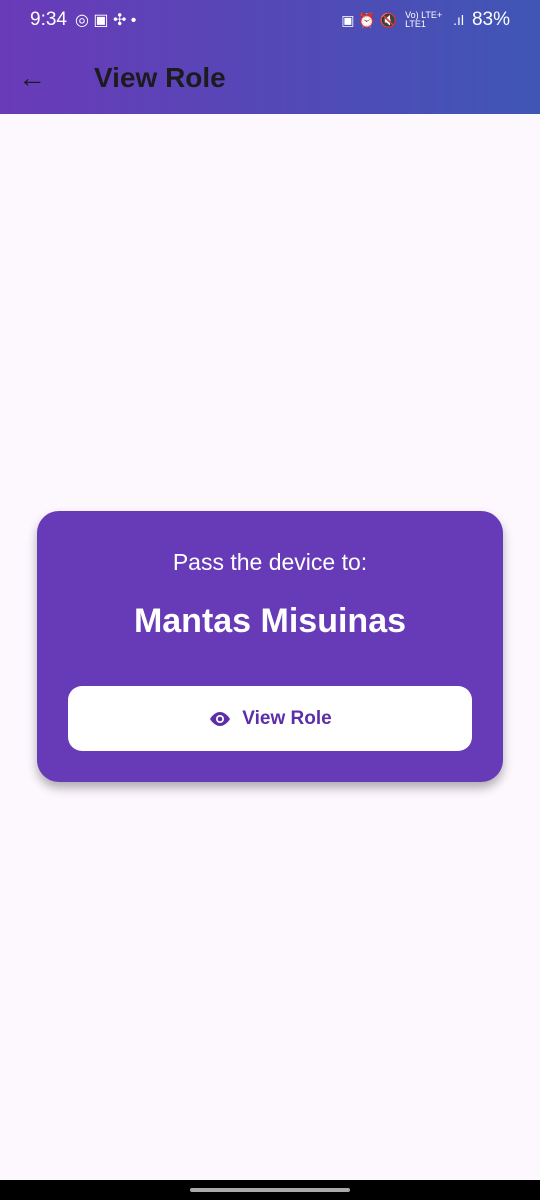 This screenshot has height=1200, width=540. What do you see at coordinates (48, 19) in the screenshot?
I see `status-time: 9:34` at bounding box center [48, 19].